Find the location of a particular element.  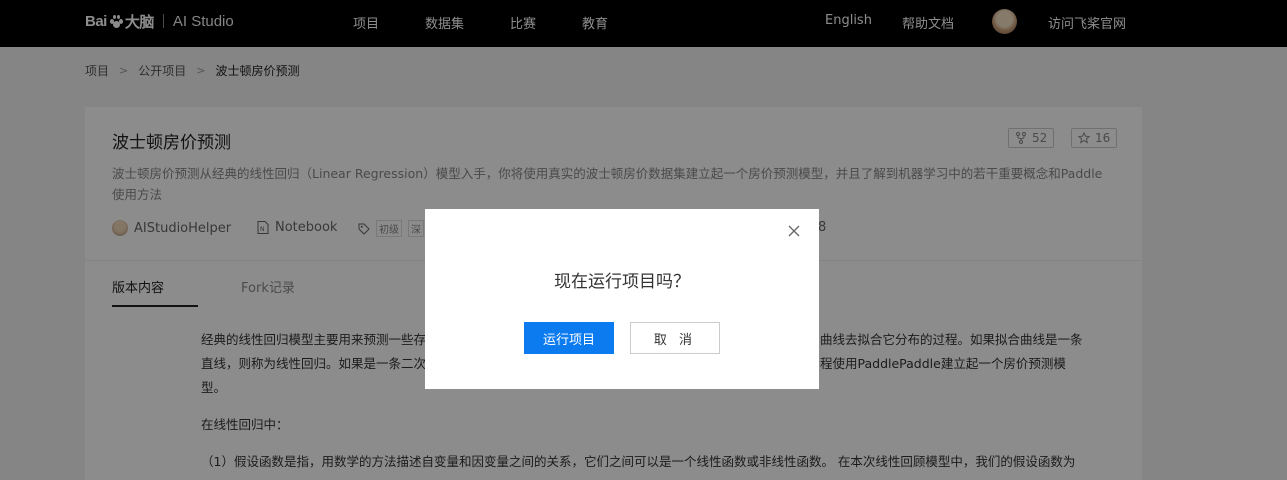

run-project-dialog: 现在运行项目吗？ 运行项目 取 消 is located at coordinates (622, 299).